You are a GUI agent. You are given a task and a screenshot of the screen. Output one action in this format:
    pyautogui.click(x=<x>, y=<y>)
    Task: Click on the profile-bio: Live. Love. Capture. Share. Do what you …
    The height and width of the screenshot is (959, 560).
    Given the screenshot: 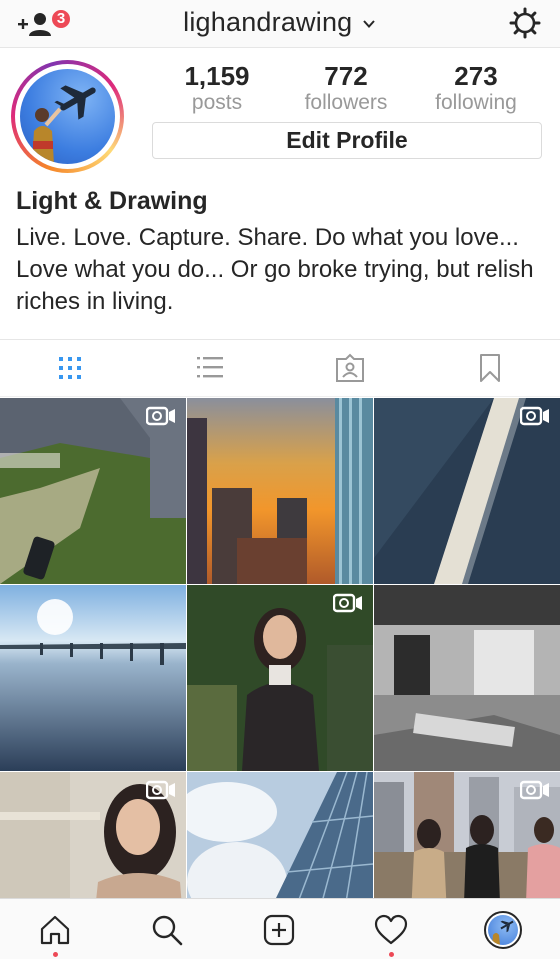 What is the action you would take?
    pyautogui.click(x=275, y=269)
    